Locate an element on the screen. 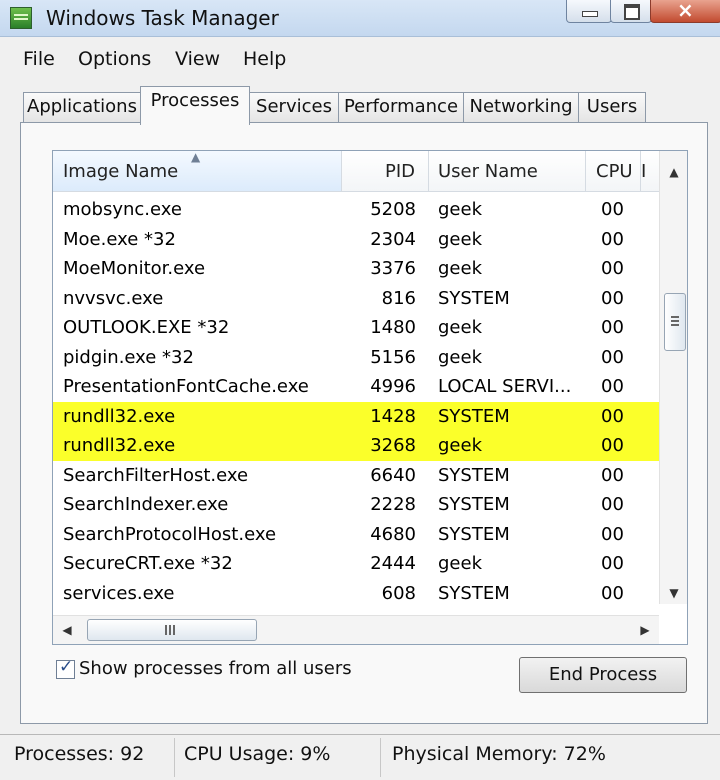  tab-processes: Processes is located at coordinates (195, 105).